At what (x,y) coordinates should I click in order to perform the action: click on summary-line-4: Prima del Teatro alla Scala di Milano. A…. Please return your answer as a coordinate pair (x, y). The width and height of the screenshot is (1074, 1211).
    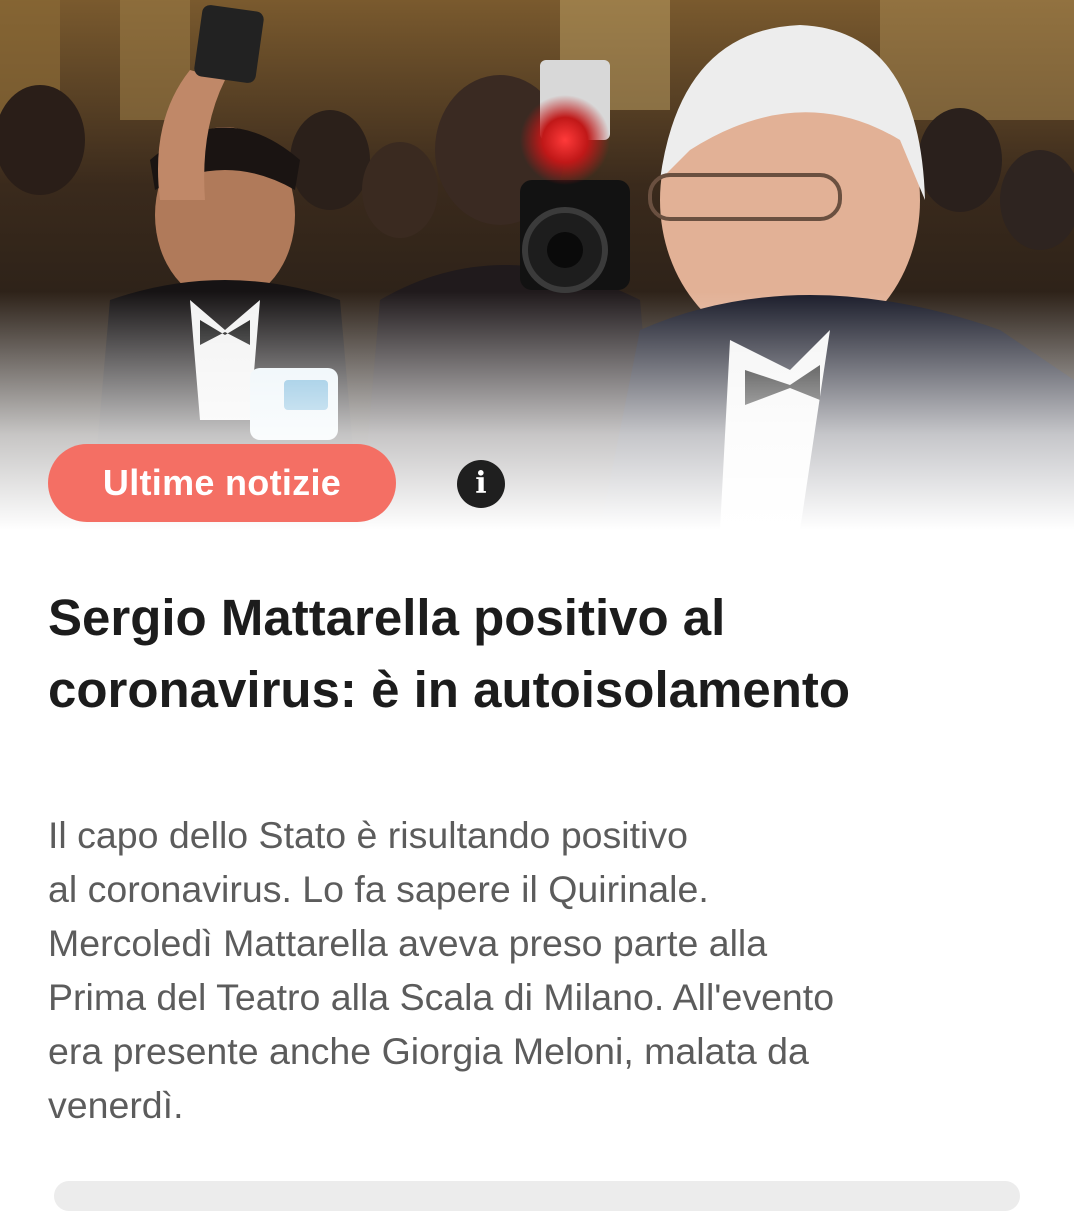
    Looking at the image, I should click on (441, 997).